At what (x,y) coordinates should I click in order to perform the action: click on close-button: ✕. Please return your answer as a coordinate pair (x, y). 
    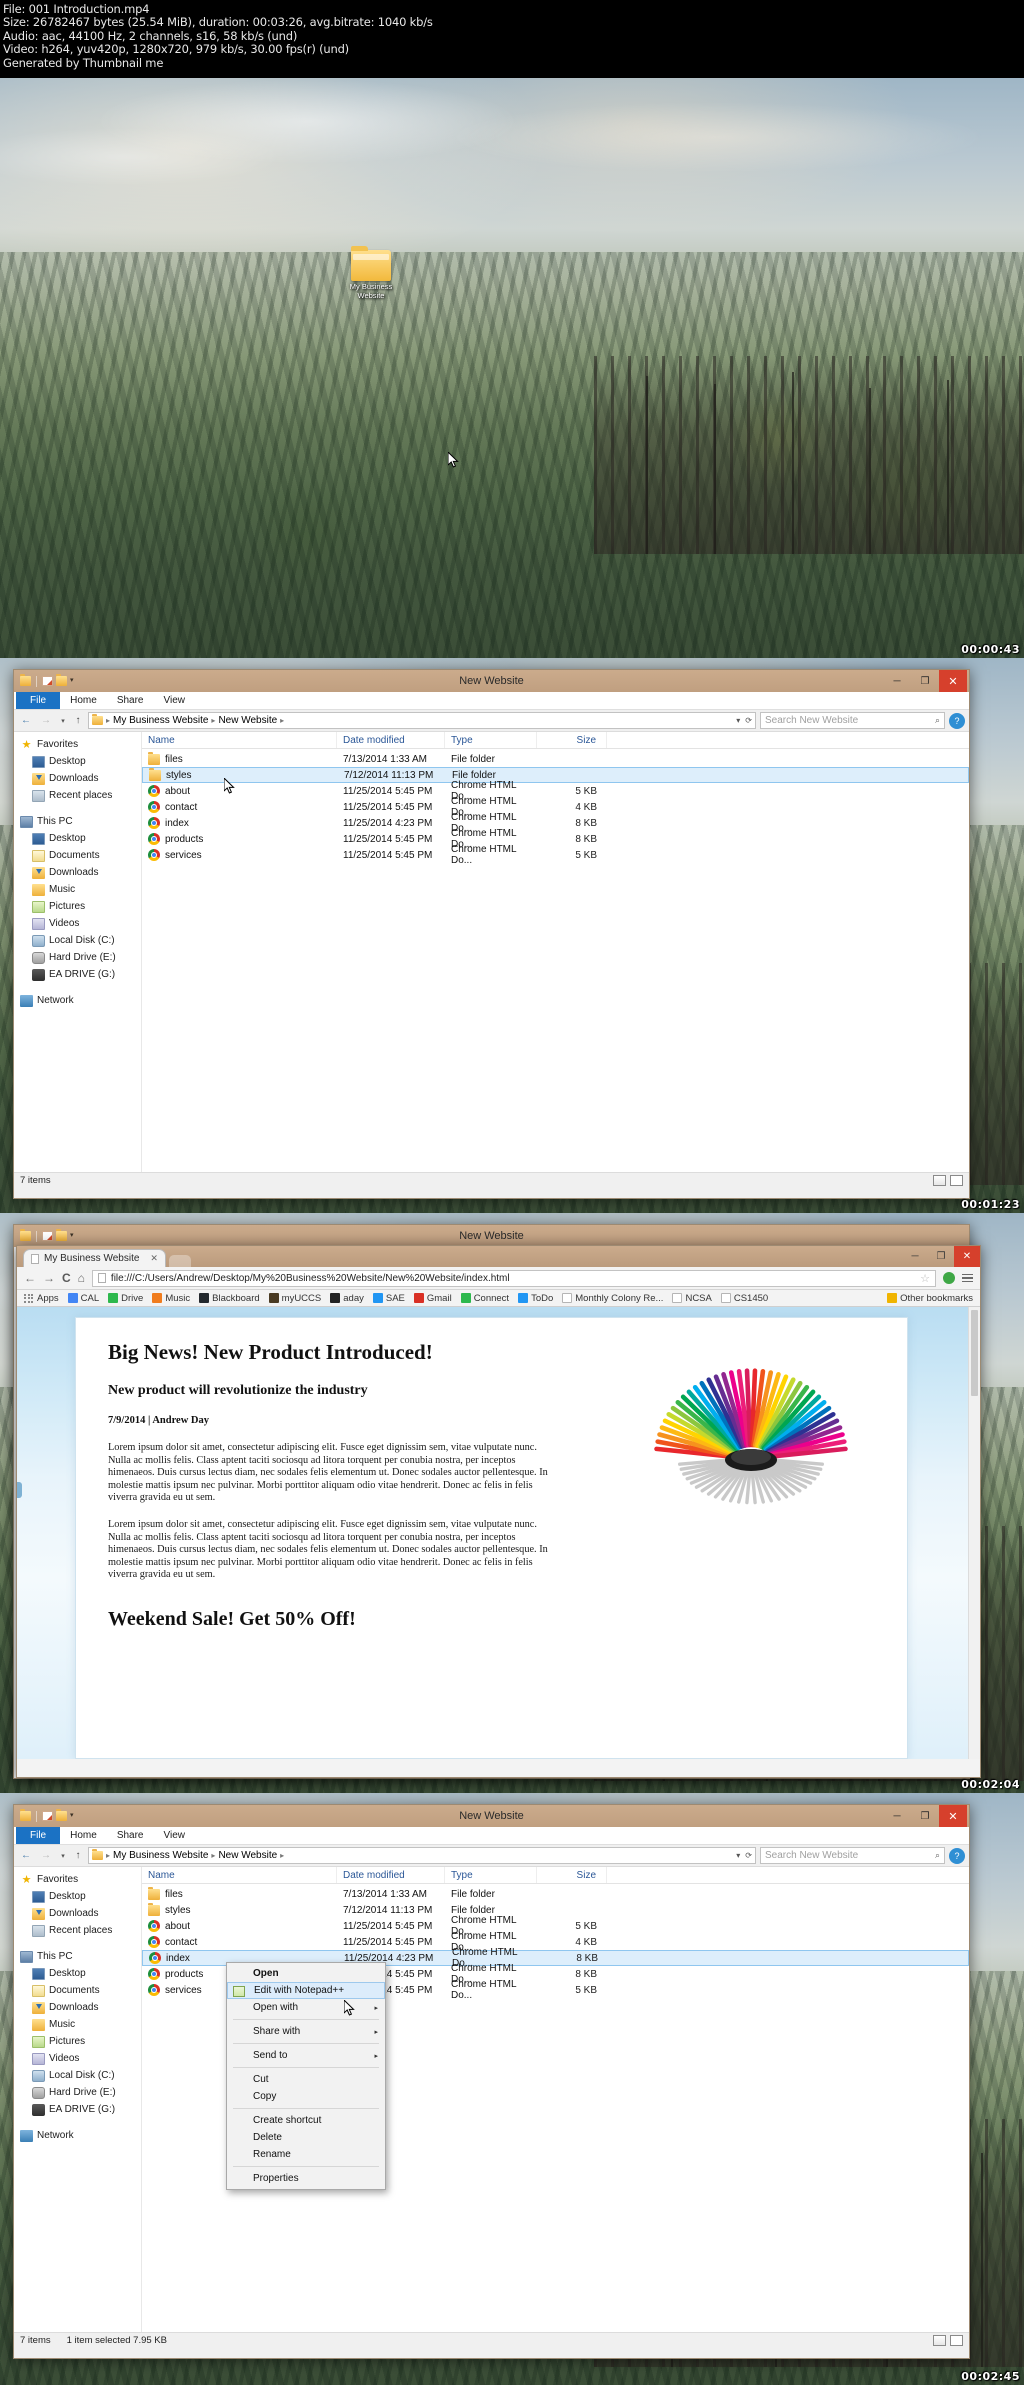
    Looking at the image, I should click on (953, 681).